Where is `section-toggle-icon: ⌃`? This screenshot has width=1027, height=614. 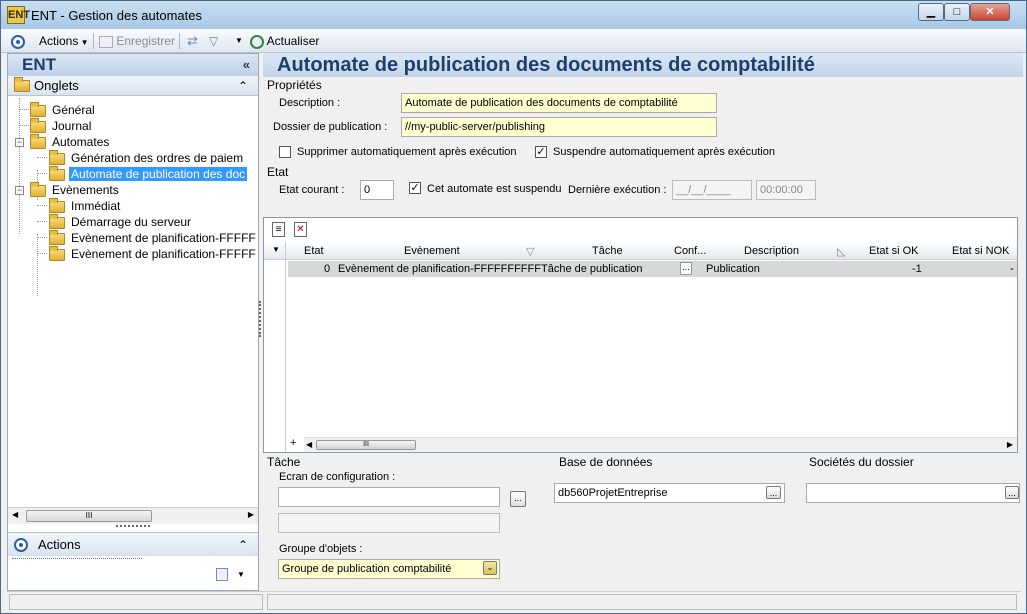 section-toggle-icon: ⌃ is located at coordinates (243, 86).